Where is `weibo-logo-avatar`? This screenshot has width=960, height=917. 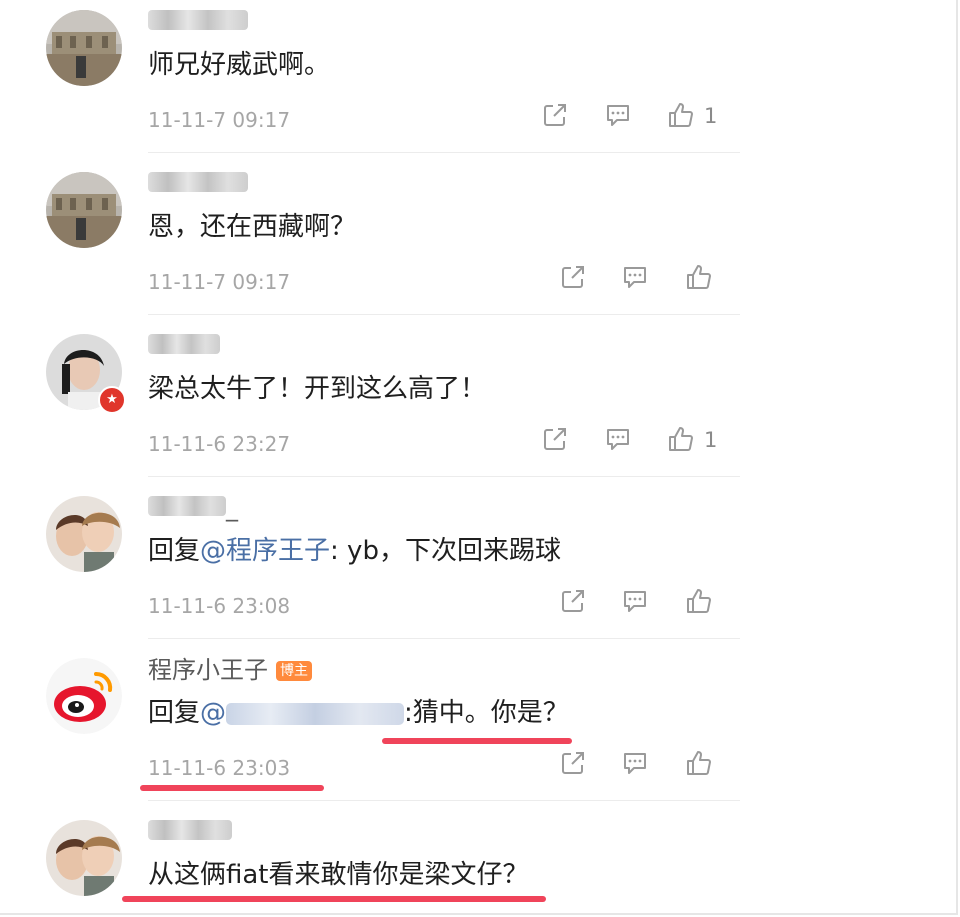 weibo-logo-avatar is located at coordinates (84, 696).